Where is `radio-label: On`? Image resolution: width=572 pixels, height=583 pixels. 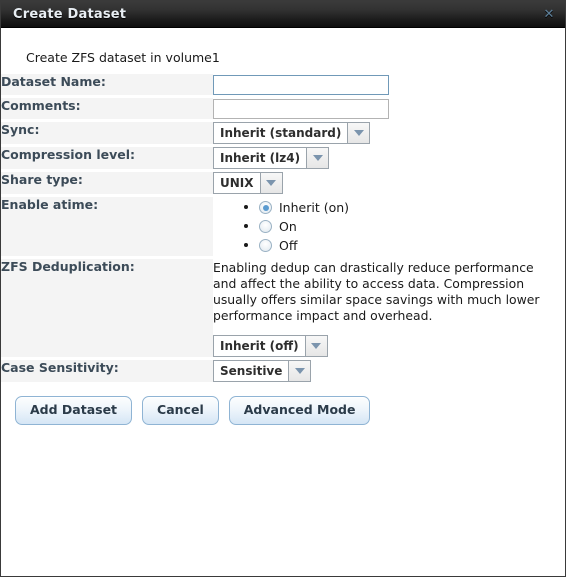 radio-label: On is located at coordinates (288, 226).